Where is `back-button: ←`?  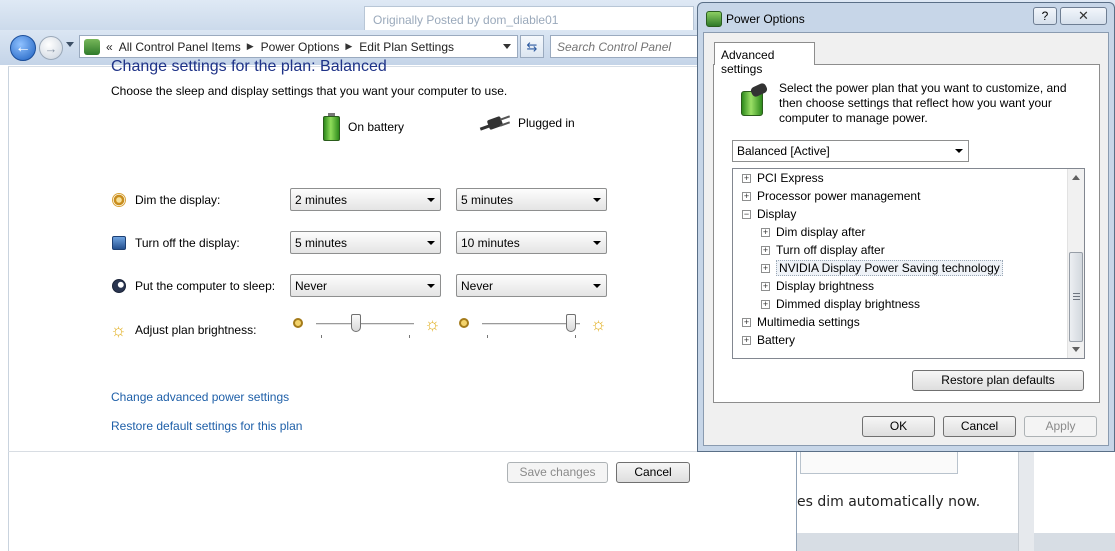 back-button: ← is located at coordinates (23, 48).